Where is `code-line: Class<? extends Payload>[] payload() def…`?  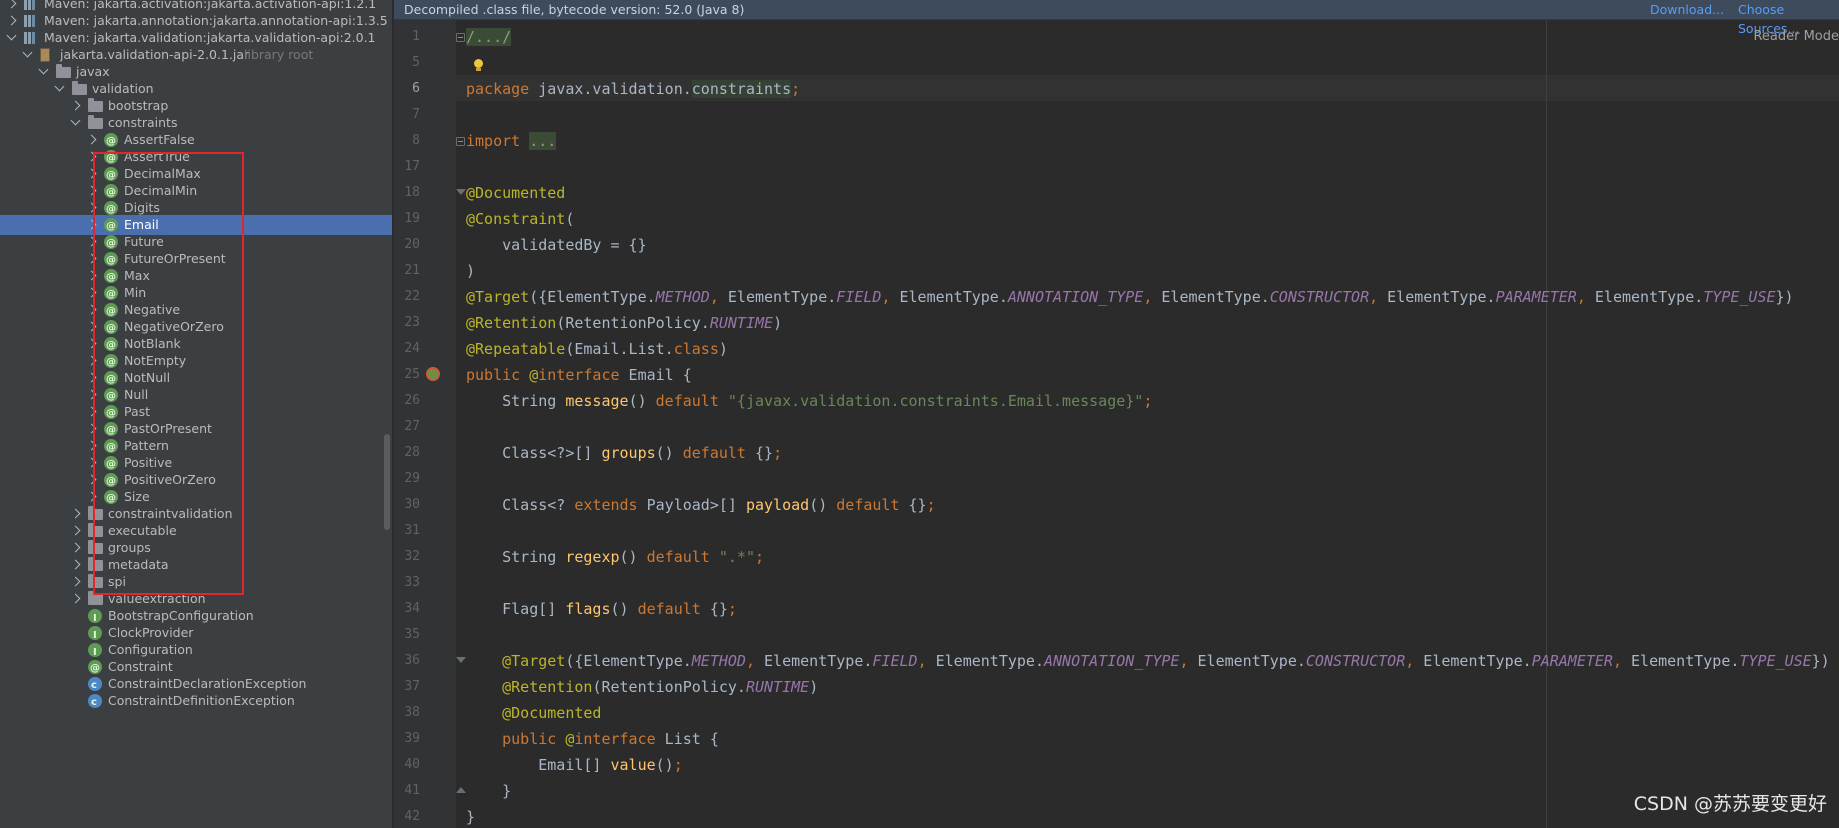
code-line: Class<? extends Payload>[] payload() def… is located at coordinates (701, 505).